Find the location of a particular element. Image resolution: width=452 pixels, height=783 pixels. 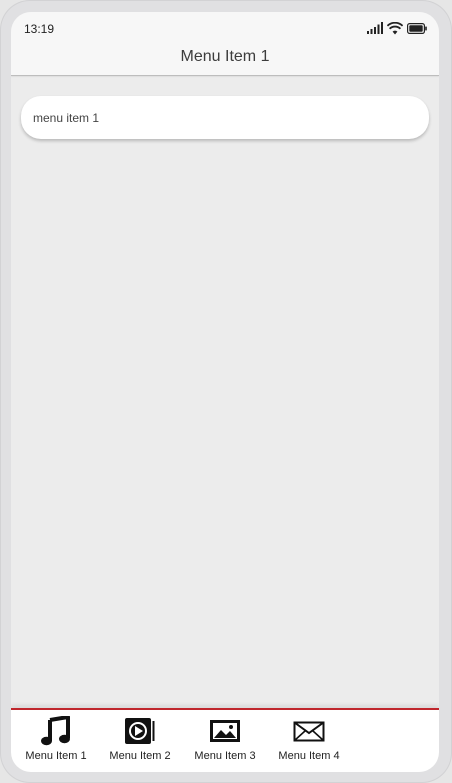

nav-label: Menu Item 3 is located at coordinates (225, 756).